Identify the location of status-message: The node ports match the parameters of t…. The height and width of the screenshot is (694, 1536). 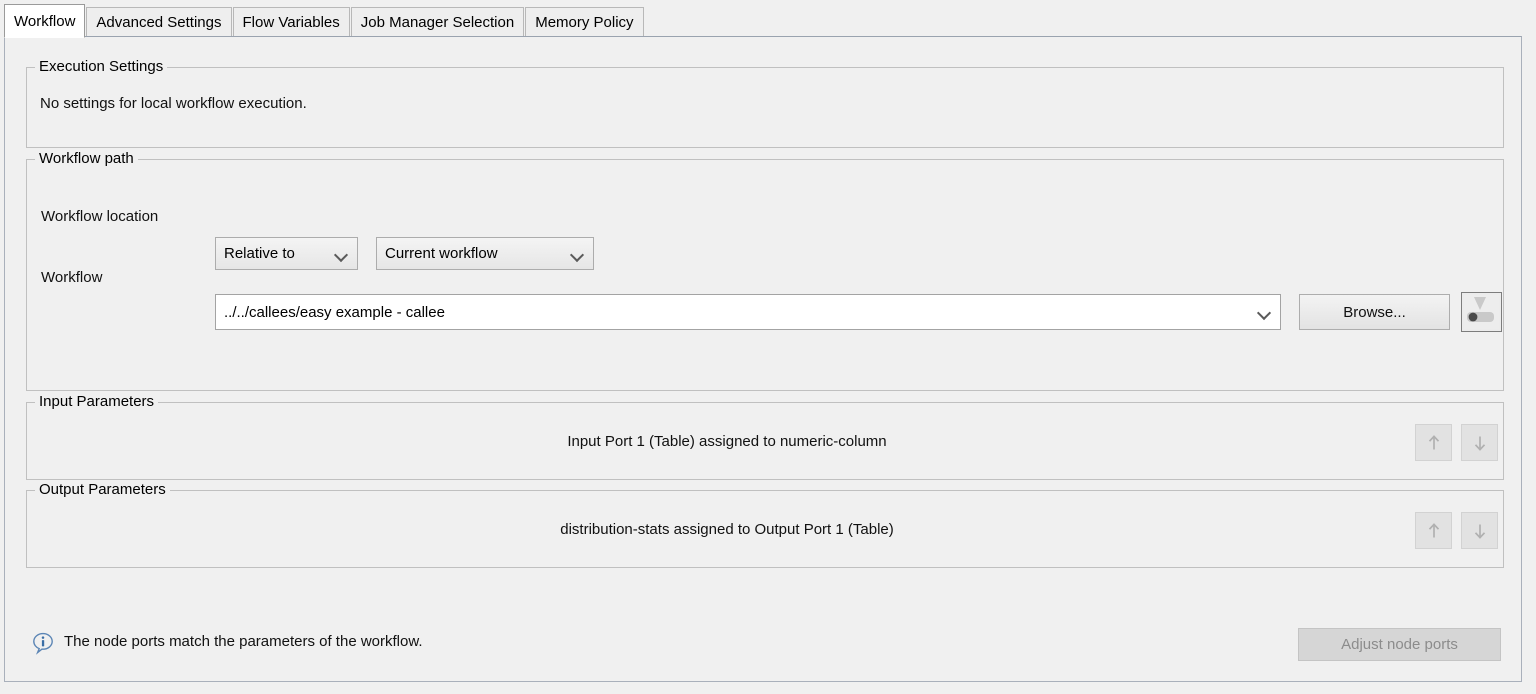
(243, 641).